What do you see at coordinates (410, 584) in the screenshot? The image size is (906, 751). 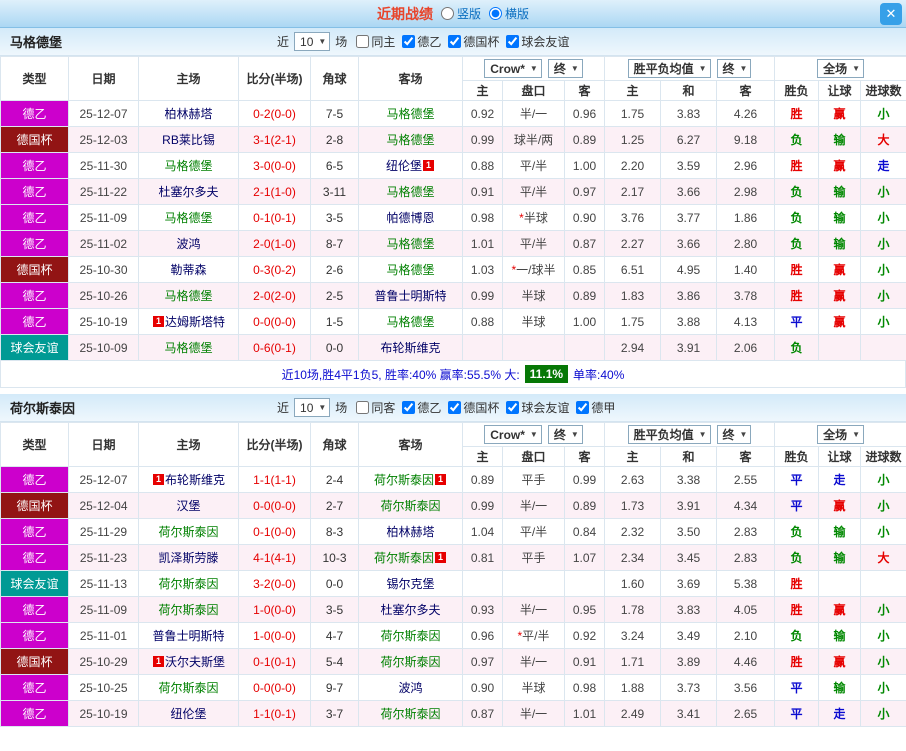 I see `away-team-link: 锡尔克堡` at bounding box center [410, 584].